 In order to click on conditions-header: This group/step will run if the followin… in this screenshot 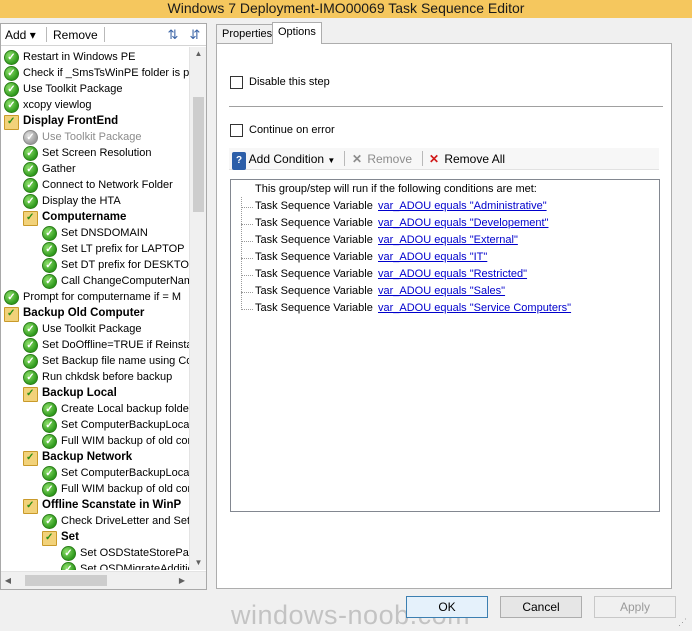, I will do `click(396, 189)`.